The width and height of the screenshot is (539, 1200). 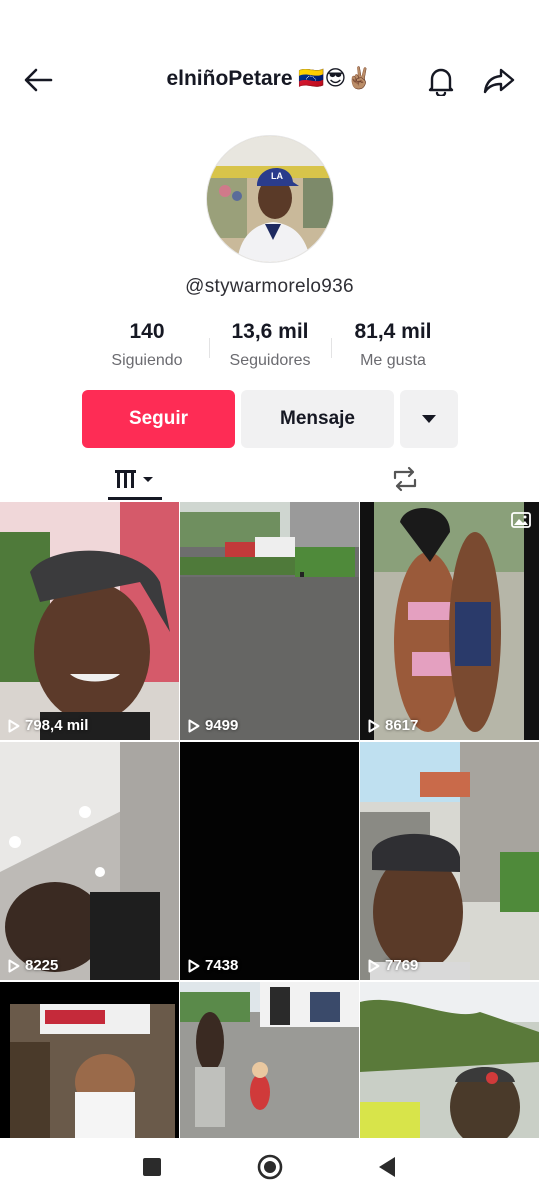 I want to click on stat-following: 140 Siguiendo, so click(x=147, y=345).